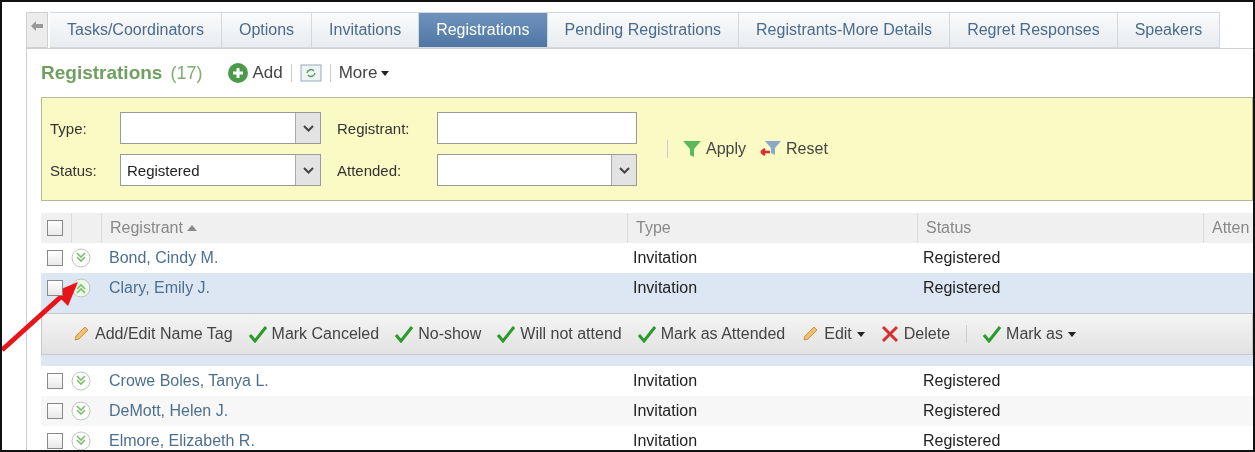 The width and height of the screenshot is (1255, 452). I want to click on add-button: Add, so click(255, 73).